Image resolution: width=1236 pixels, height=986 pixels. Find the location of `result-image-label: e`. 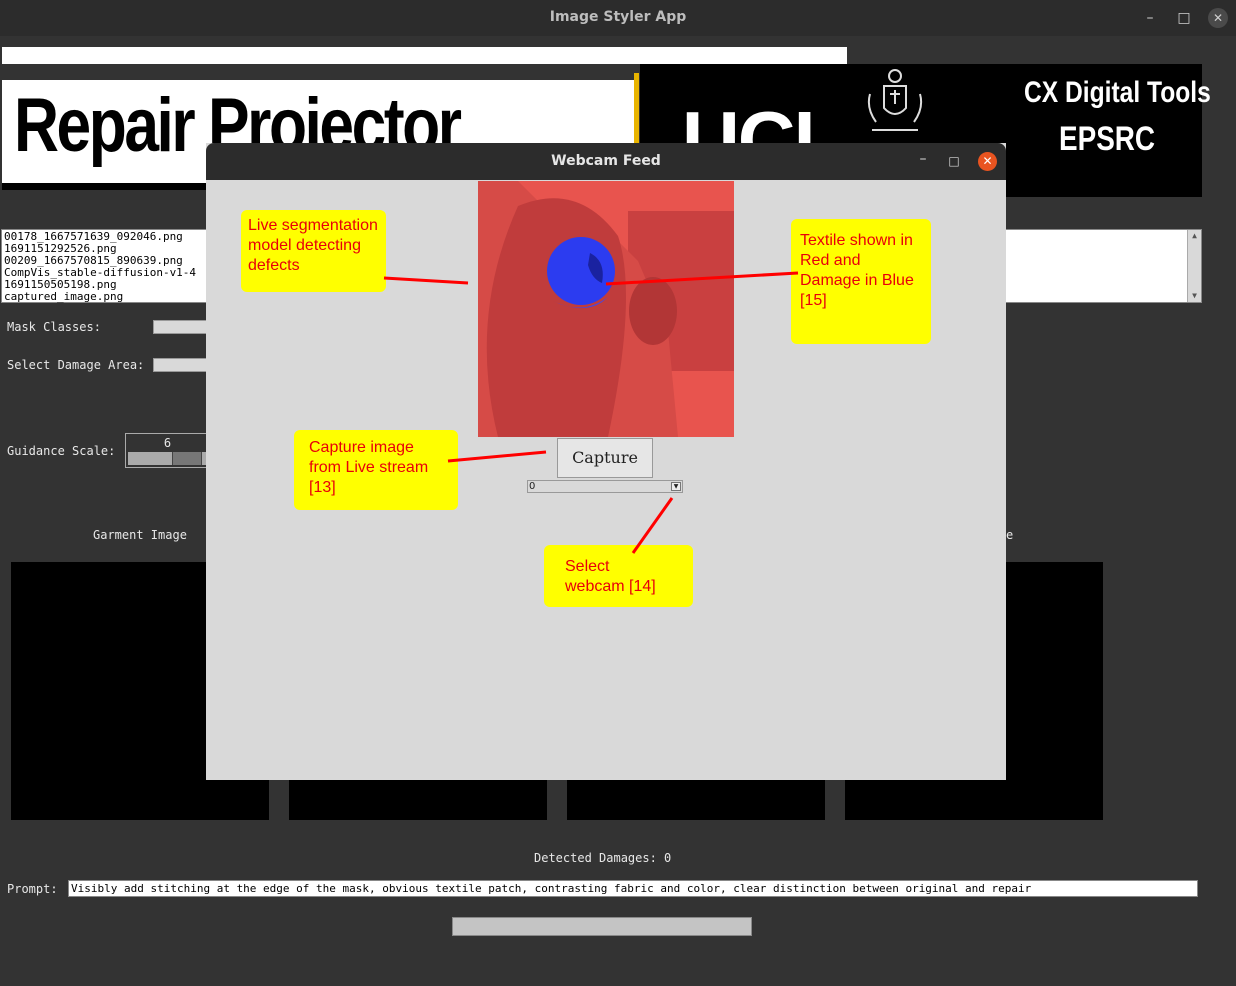

result-image-label: e is located at coordinates (1010, 535).